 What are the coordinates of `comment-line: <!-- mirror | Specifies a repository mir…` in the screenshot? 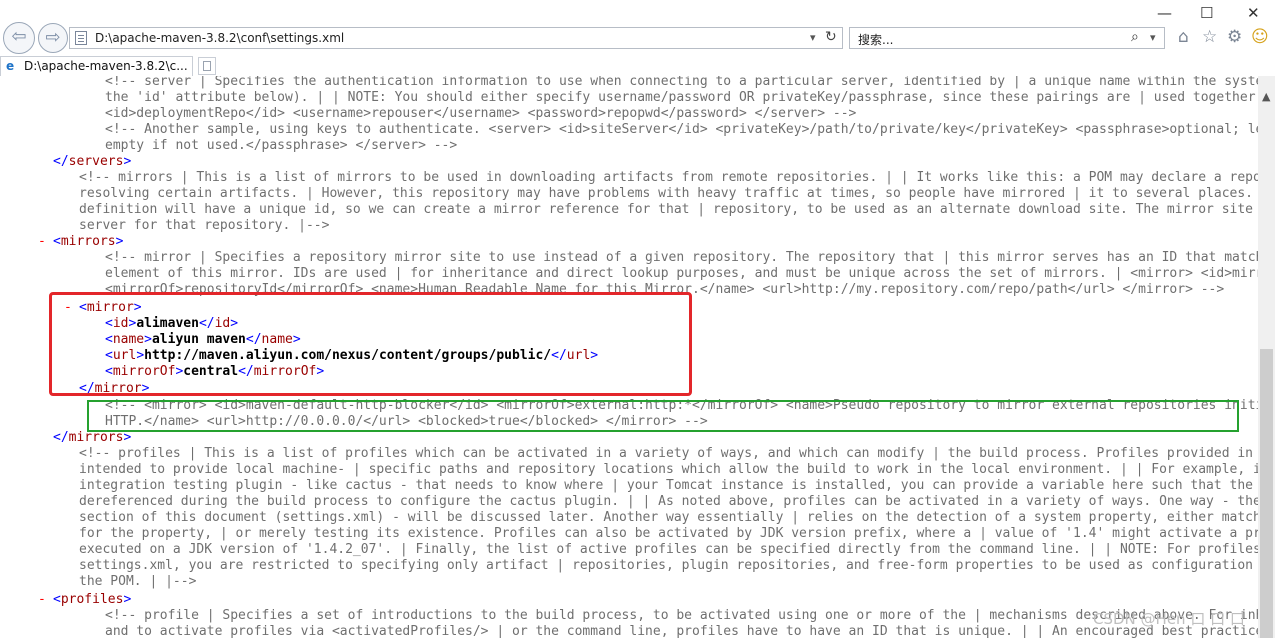 It's located at (681, 257).